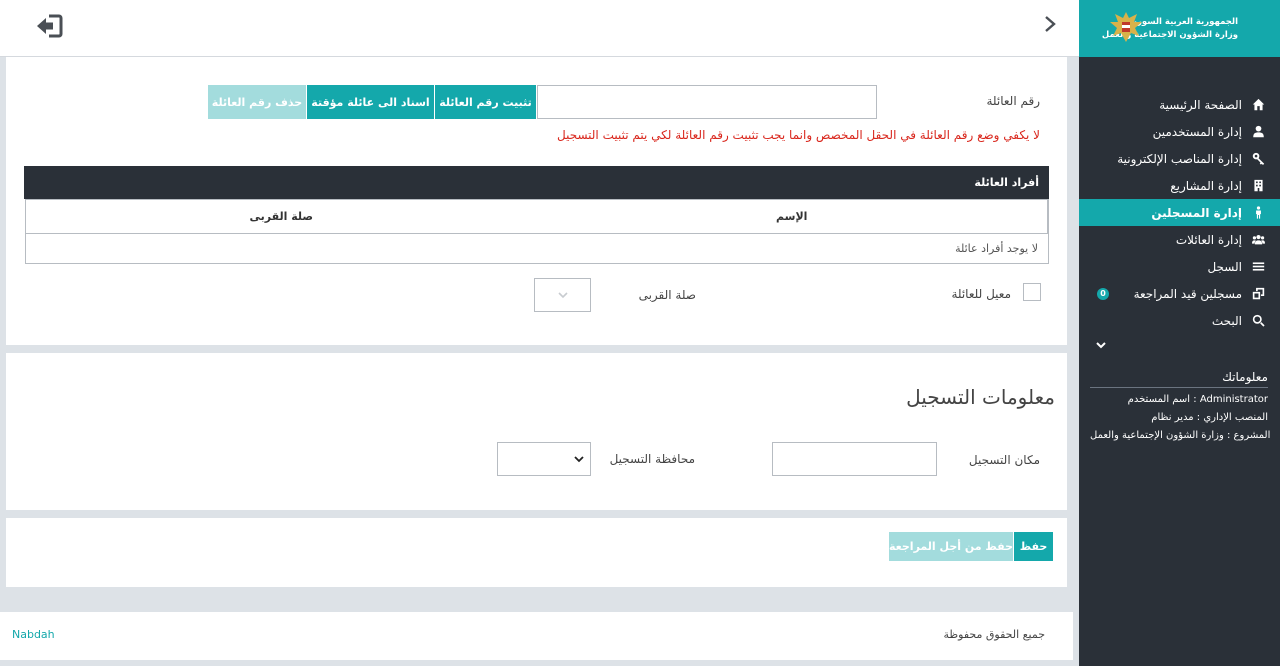 This screenshot has width=1280, height=666. Describe the element at coordinates (1258, 105) in the screenshot. I see `home-icon` at that location.